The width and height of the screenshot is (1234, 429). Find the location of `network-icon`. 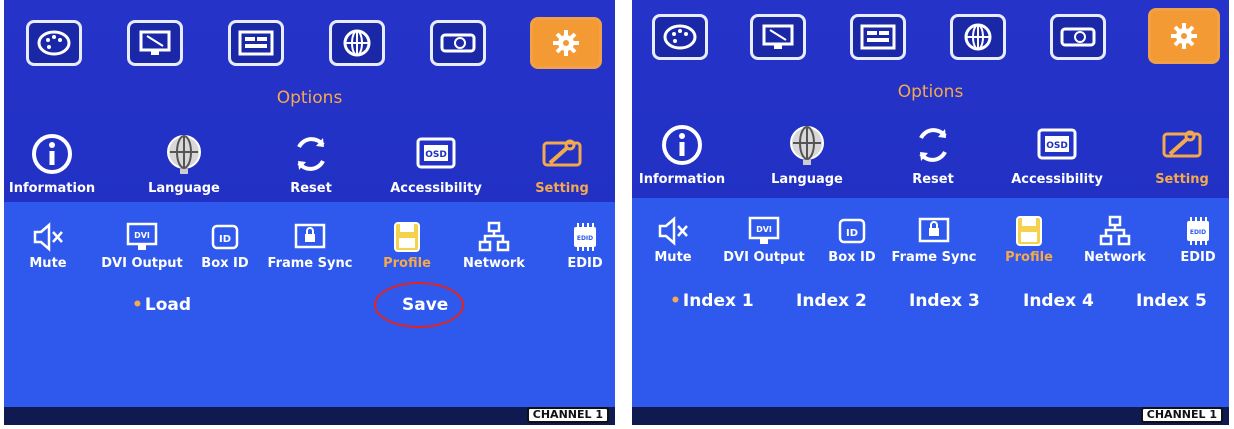

network-icon is located at coordinates (494, 236).